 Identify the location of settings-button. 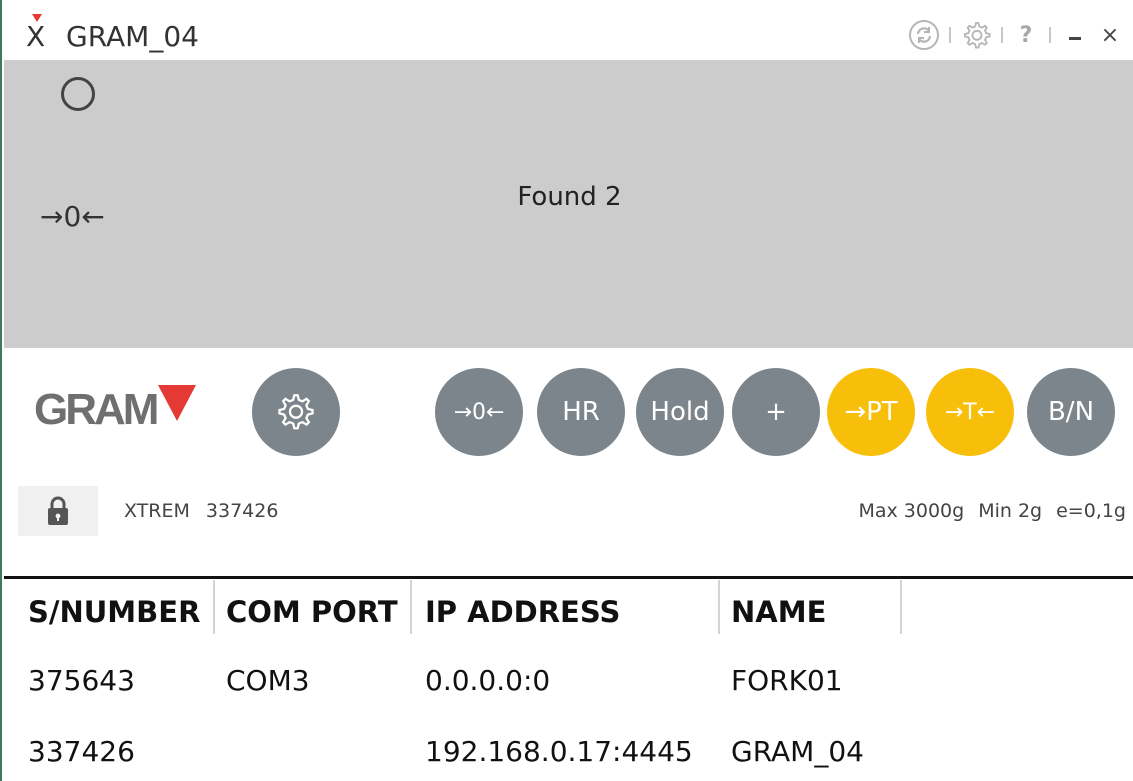
(296, 412).